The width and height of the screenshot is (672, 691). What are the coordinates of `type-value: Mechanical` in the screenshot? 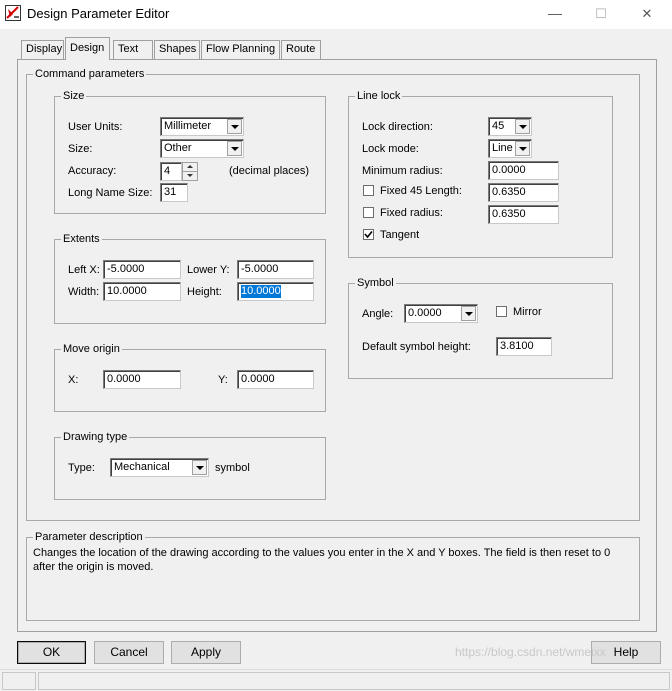 It's located at (142, 467).